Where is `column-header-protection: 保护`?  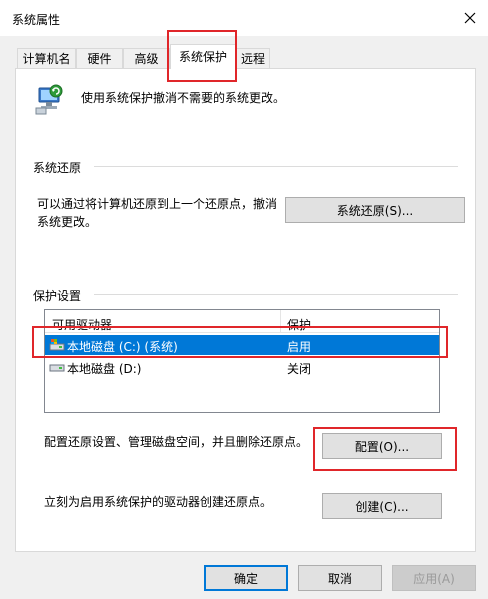 column-header-protection: 保护 is located at coordinates (299, 324).